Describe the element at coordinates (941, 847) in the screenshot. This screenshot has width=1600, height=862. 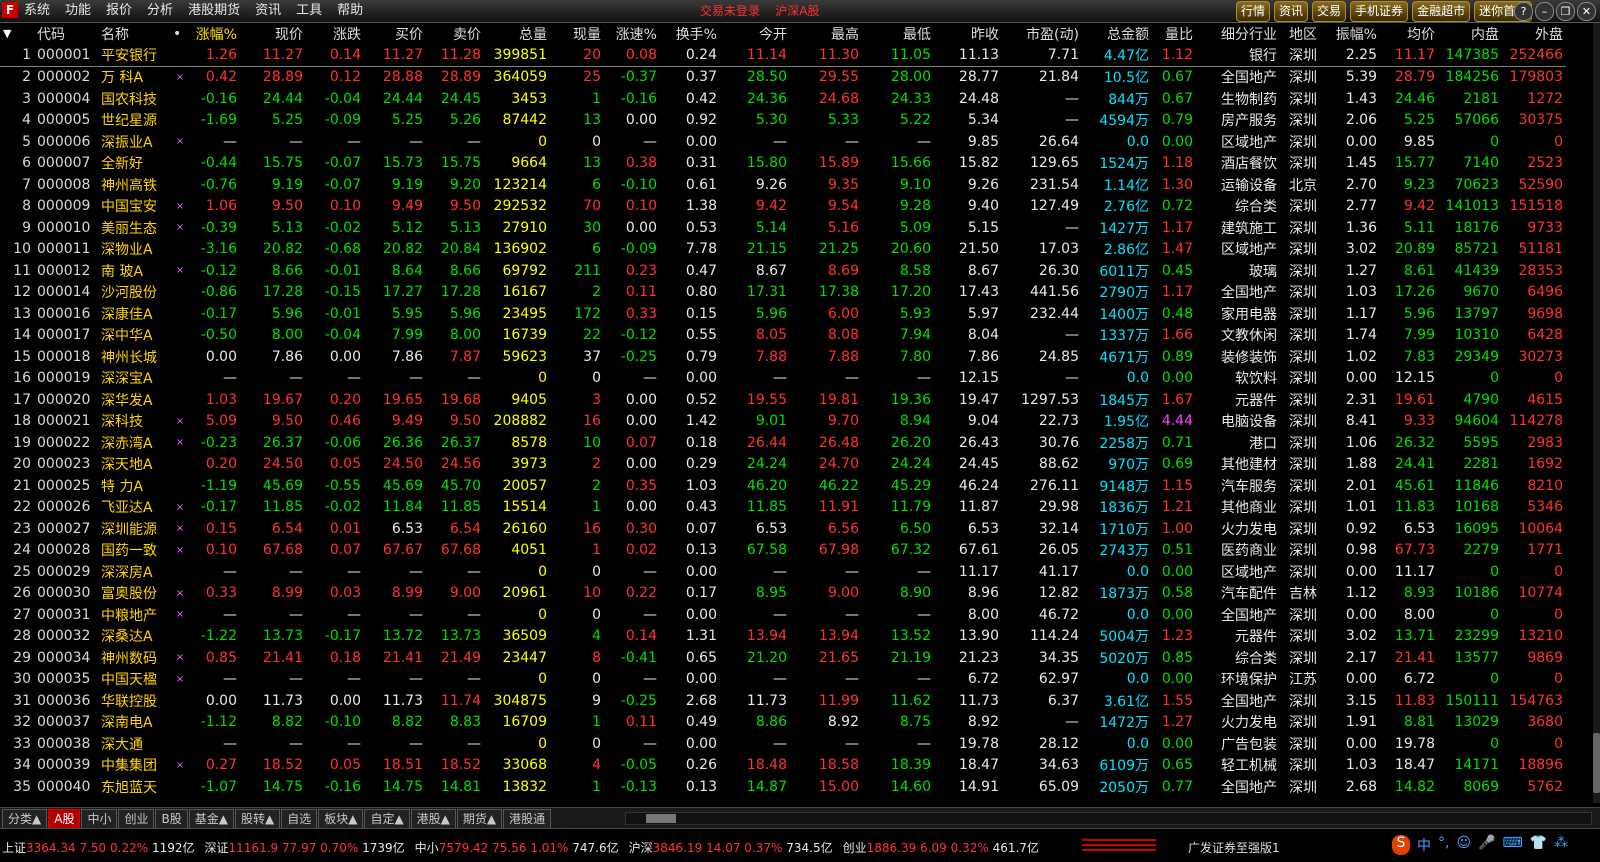
I see `index-item: 创业1886.39 6.09 0.32% 461.7亿` at that location.